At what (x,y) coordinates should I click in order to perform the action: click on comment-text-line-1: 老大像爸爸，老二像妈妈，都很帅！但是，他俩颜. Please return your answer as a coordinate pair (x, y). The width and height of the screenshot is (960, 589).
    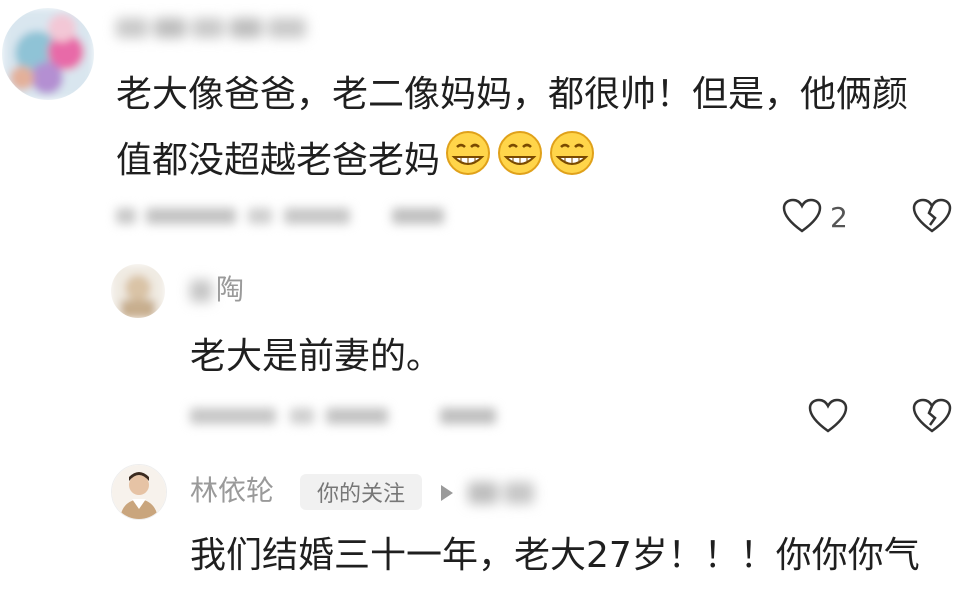
    Looking at the image, I should click on (512, 94).